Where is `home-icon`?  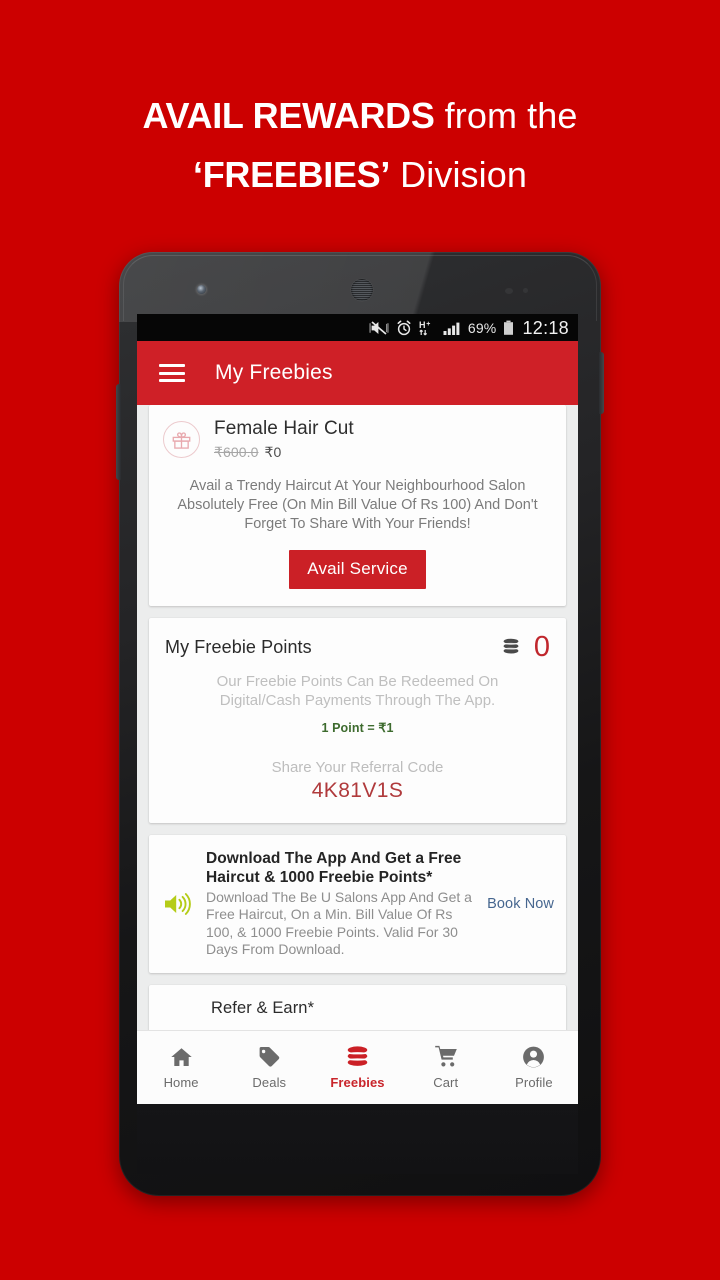 home-icon is located at coordinates (181, 1057).